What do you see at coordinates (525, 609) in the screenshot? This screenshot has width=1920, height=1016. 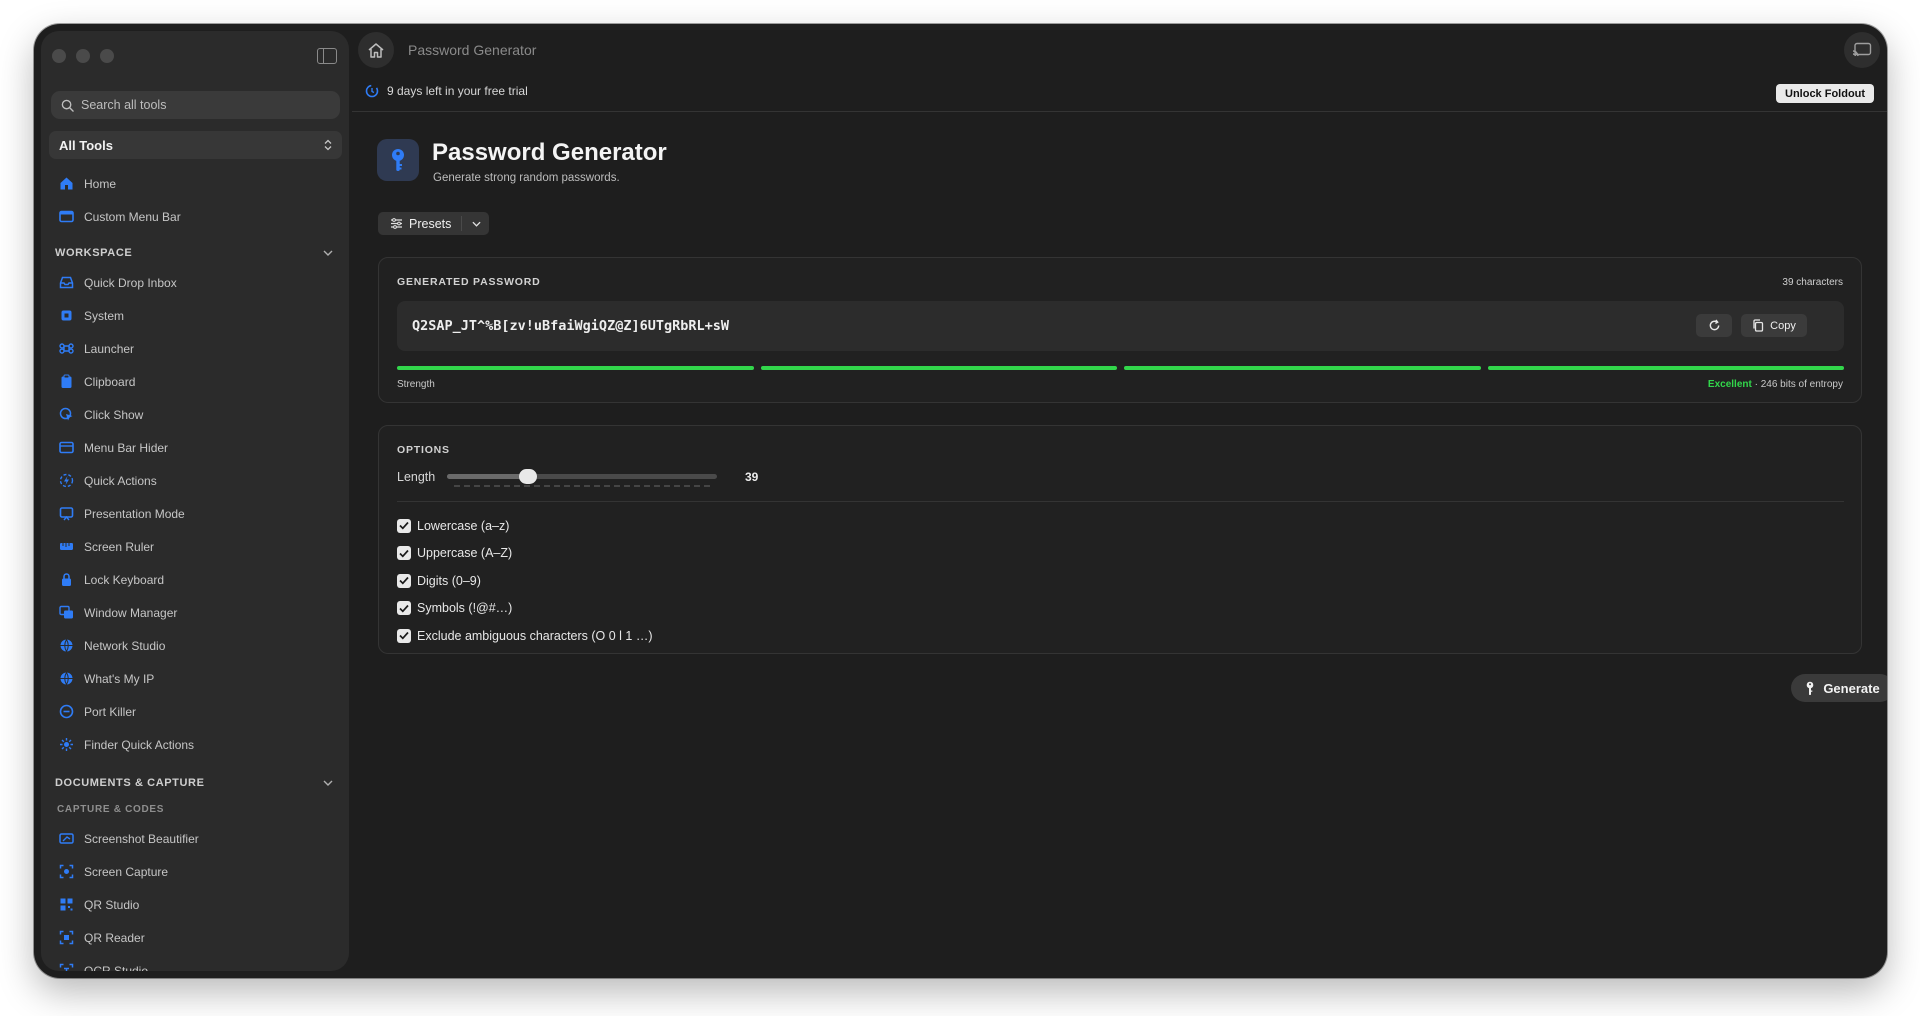 I see `option-checkbox-row: Symbols (!@#…)` at bounding box center [525, 609].